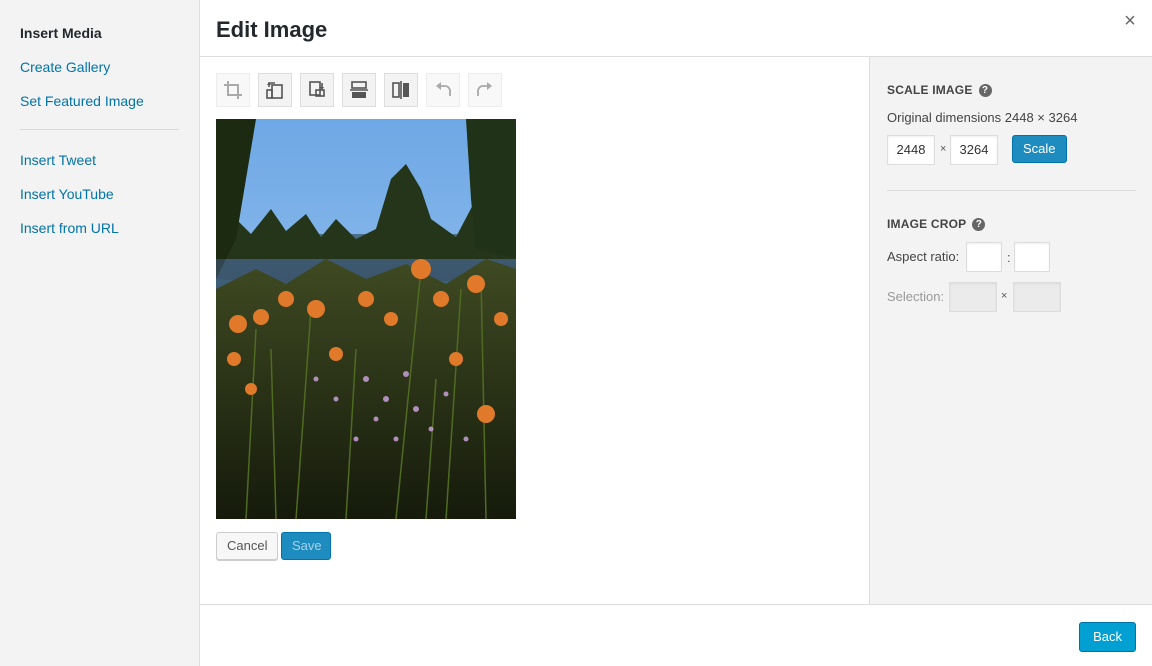 The image size is (1152, 666). I want to click on flip-horizontal-button, so click(401, 90).